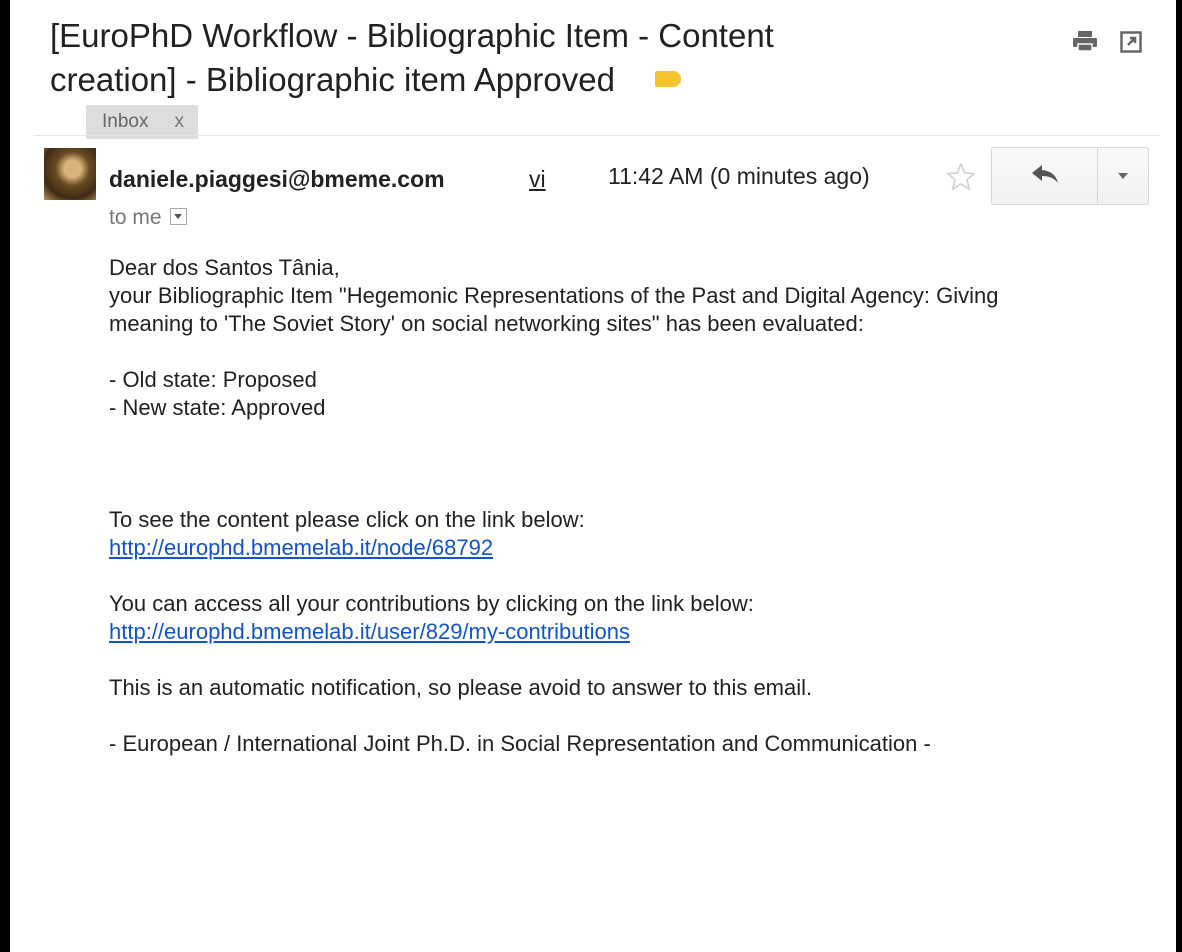  What do you see at coordinates (961, 179) in the screenshot?
I see `star-icon` at bounding box center [961, 179].